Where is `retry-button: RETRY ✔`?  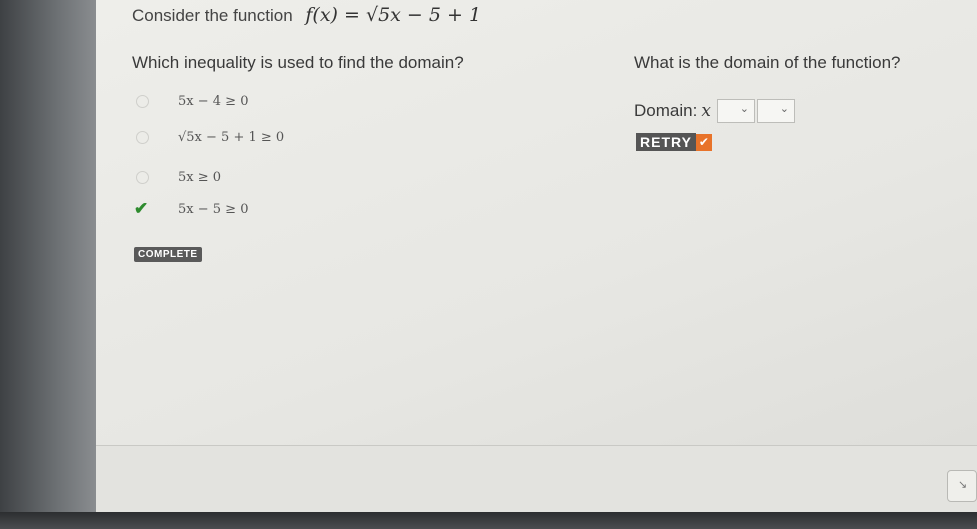 retry-button: RETRY ✔ is located at coordinates (674, 142).